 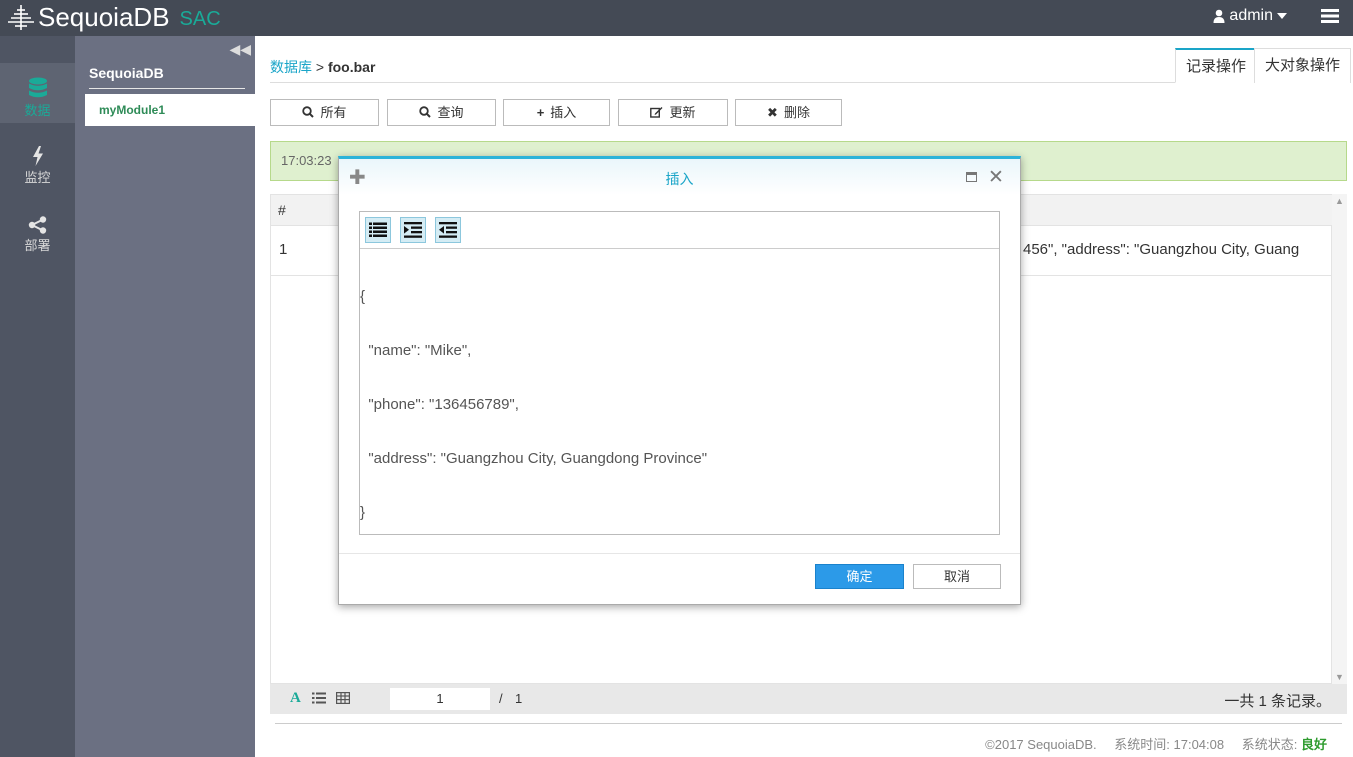 What do you see at coordinates (291, 67) in the screenshot?
I see `breadcrumb-database-link: 数据库` at bounding box center [291, 67].